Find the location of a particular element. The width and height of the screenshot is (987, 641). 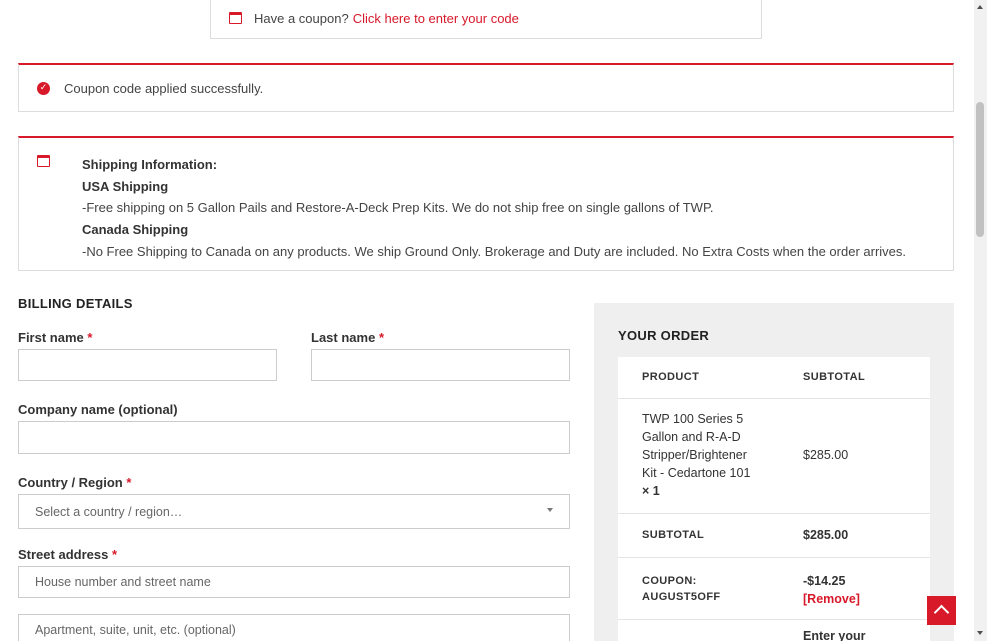

col-product-header: PRODUCT is located at coordinates (671, 377).